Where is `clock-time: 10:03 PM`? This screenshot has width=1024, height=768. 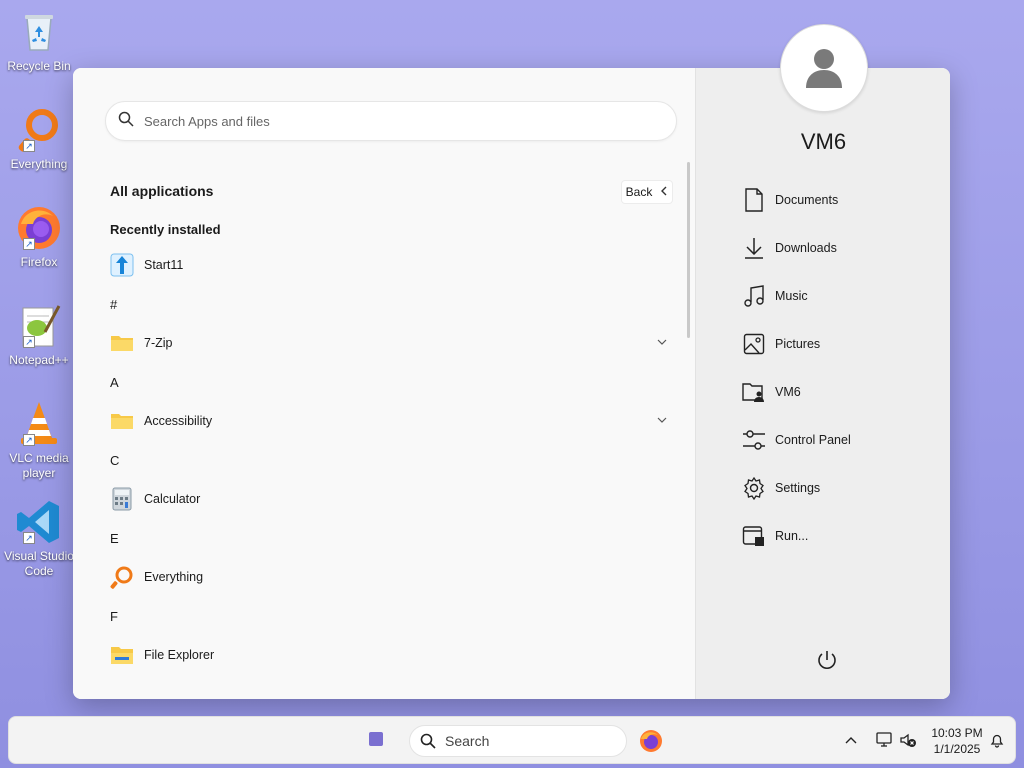 clock-time: 10:03 PM is located at coordinates (957, 733).